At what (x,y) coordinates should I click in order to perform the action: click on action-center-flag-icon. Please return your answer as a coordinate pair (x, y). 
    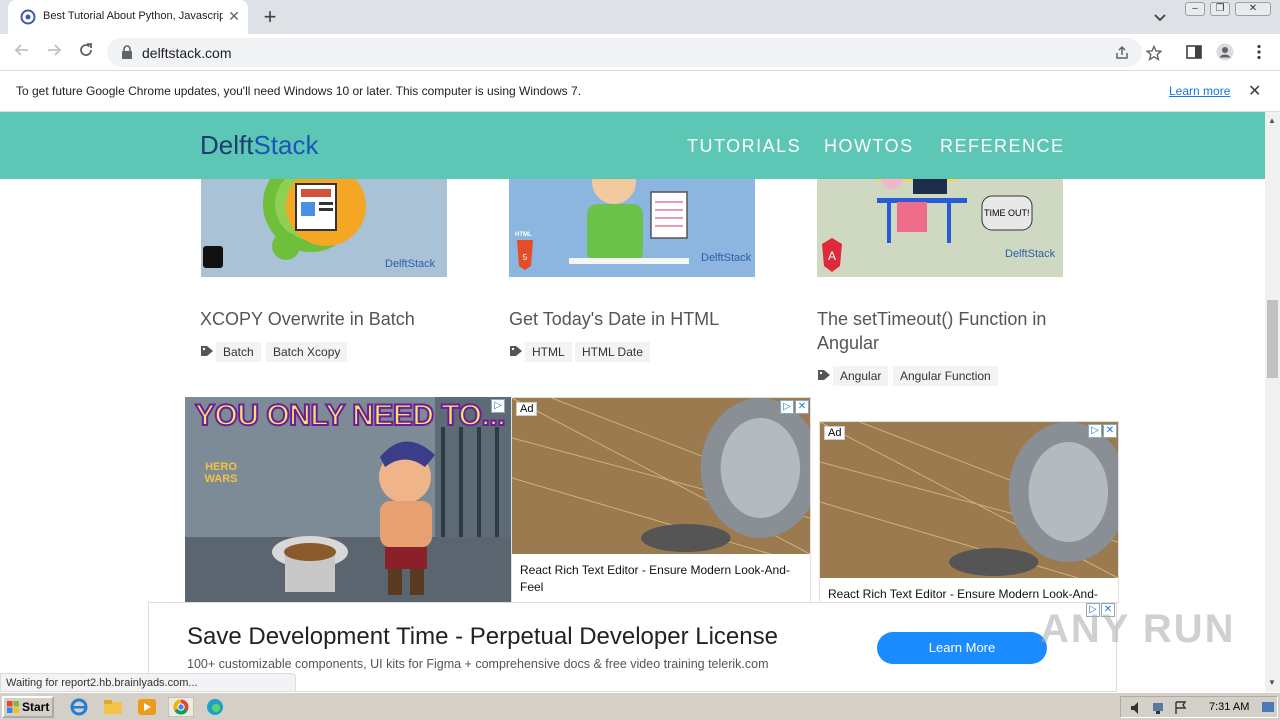
    Looking at the image, I should click on (1181, 708).